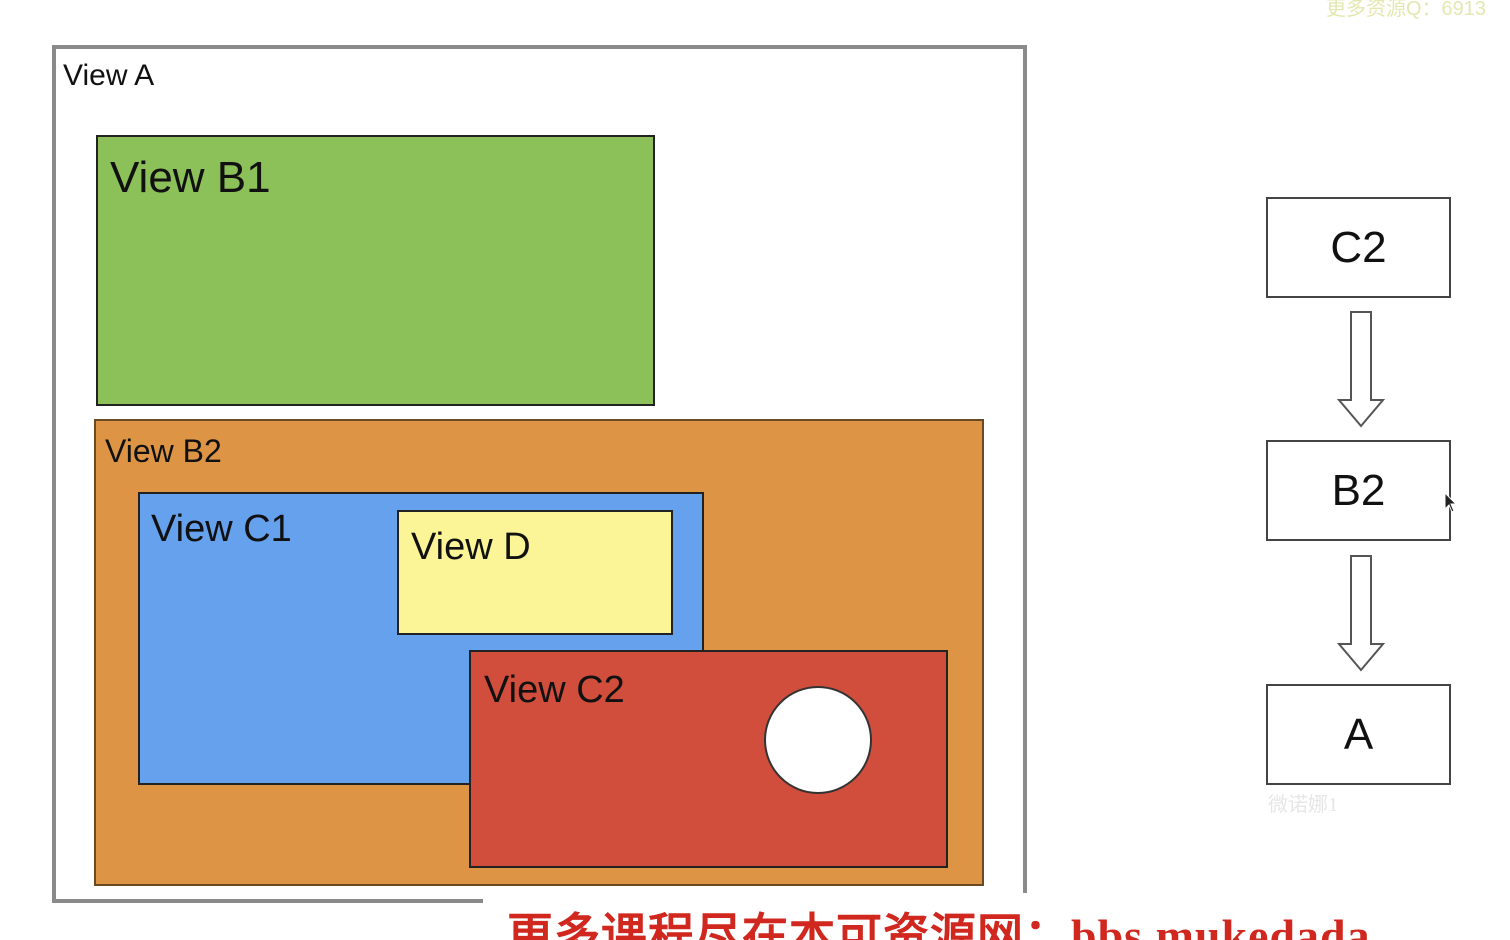 The height and width of the screenshot is (940, 1510). I want to click on banner-text: 更多课程尽在本可资源网：bbs.mukedada, so click(939, 925).